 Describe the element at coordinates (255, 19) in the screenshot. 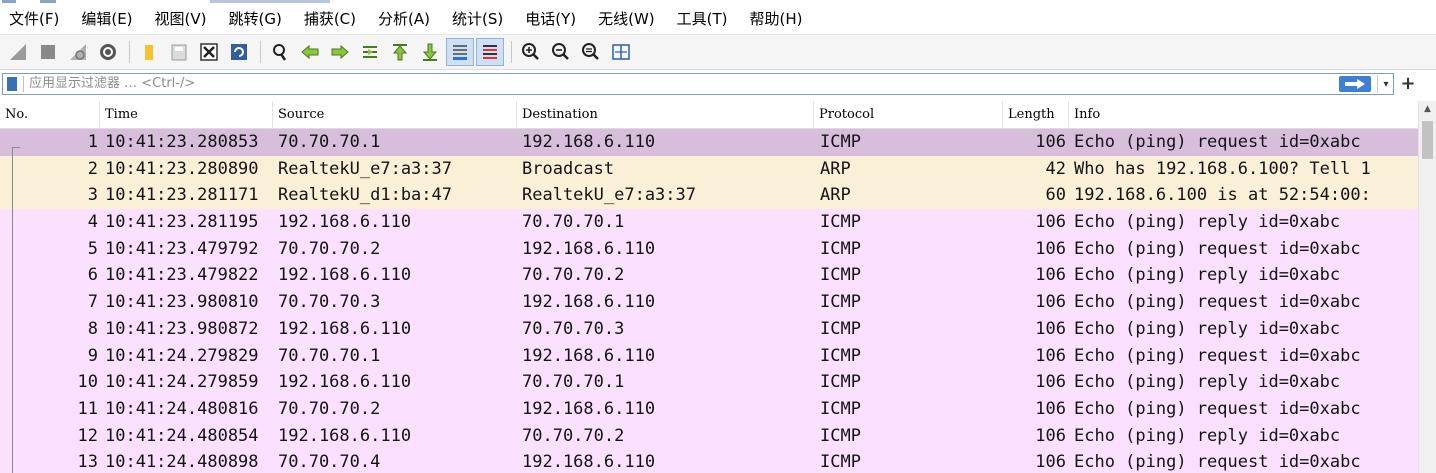

I see `menu-go: 跳转(G)` at that location.